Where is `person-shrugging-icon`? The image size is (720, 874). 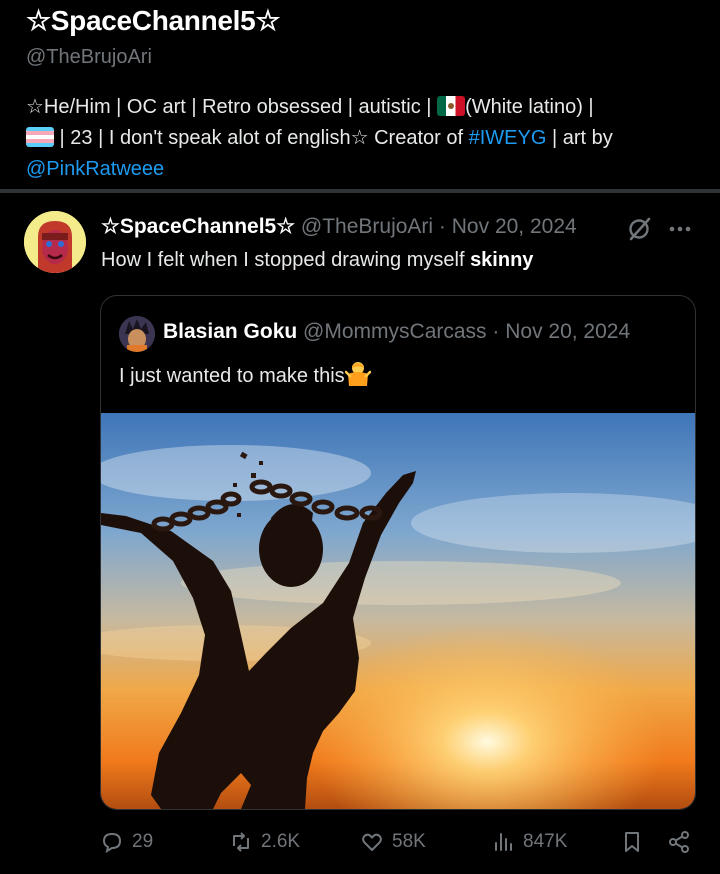 person-shrugging-icon is located at coordinates (357, 374).